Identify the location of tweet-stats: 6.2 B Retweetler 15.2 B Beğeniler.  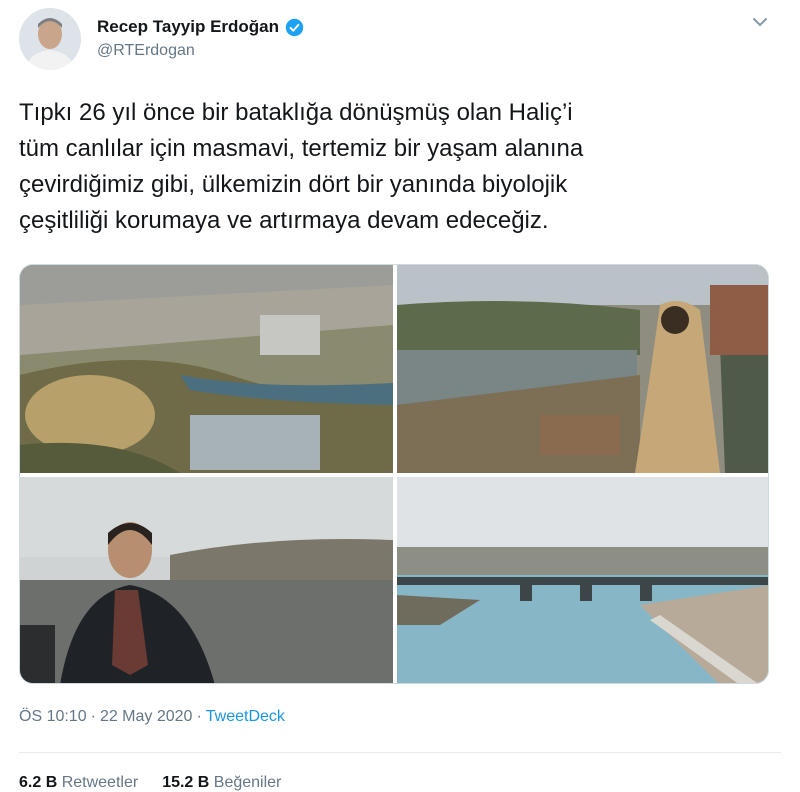
(150, 783).